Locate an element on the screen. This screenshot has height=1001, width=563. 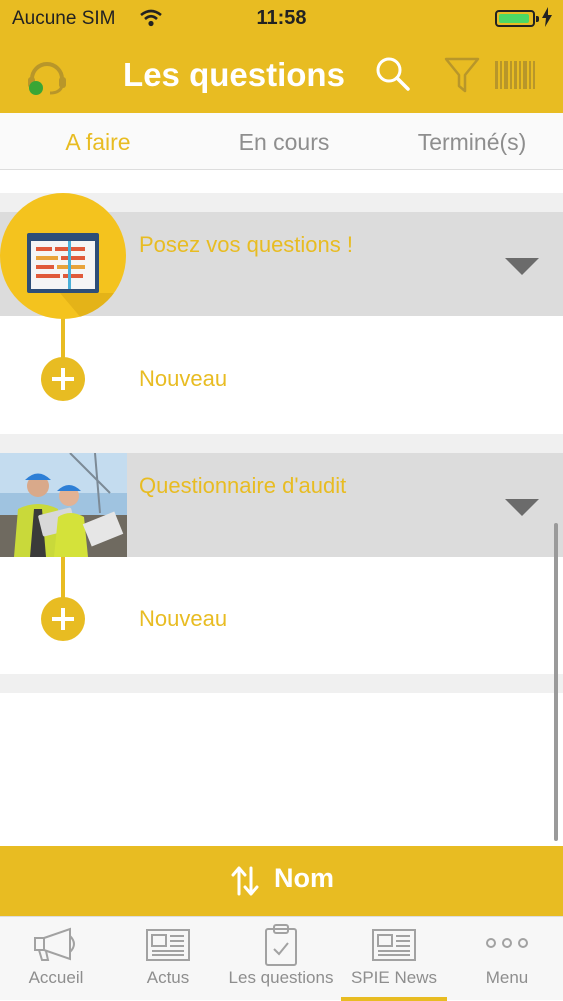
tab-en-cours: En cours is located at coordinates (284, 142).